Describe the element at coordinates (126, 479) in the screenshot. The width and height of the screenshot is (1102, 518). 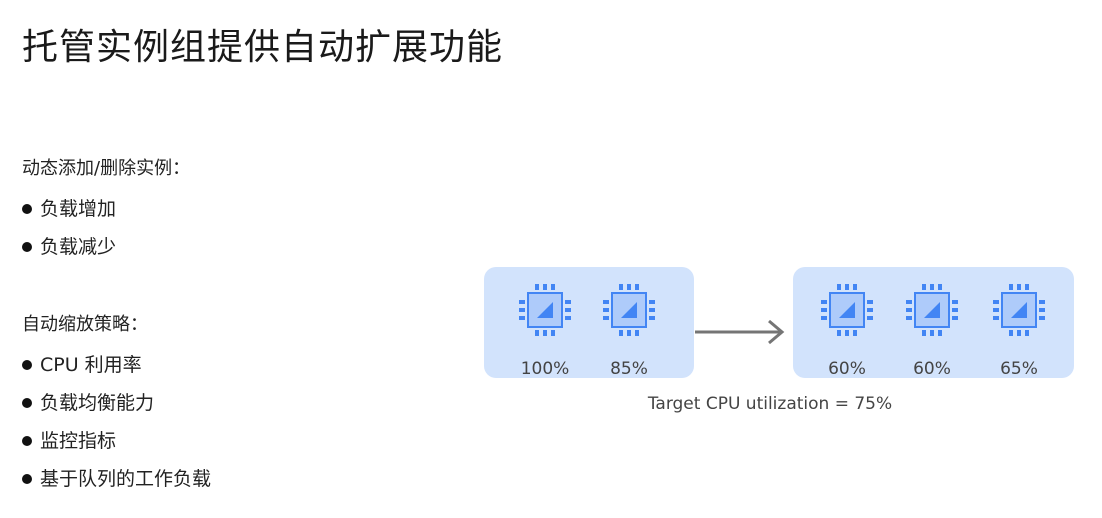
I see `bullet-text: 基于队列的工作负载` at that location.